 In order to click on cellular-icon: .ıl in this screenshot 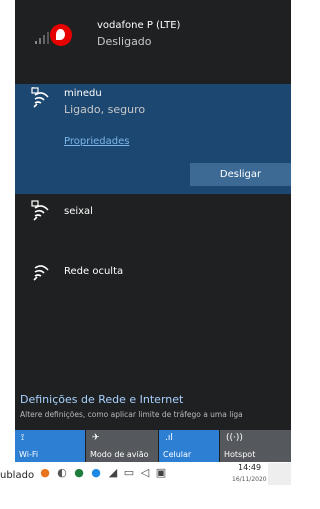, I will do `click(169, 438)`.